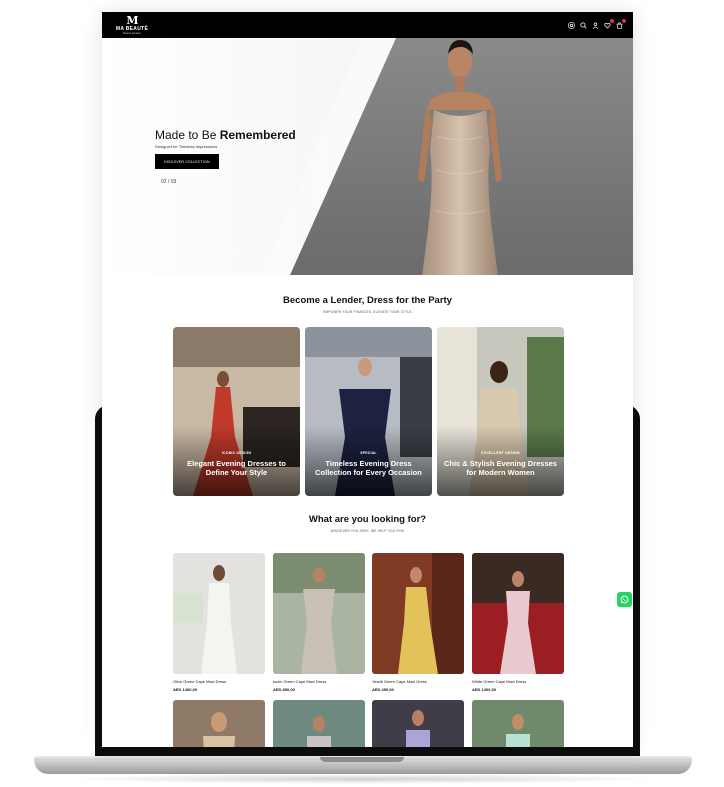  Describe the element at coordinates (284, 689) in the screenshot. I see `product-price: AED 850,00` at that location.